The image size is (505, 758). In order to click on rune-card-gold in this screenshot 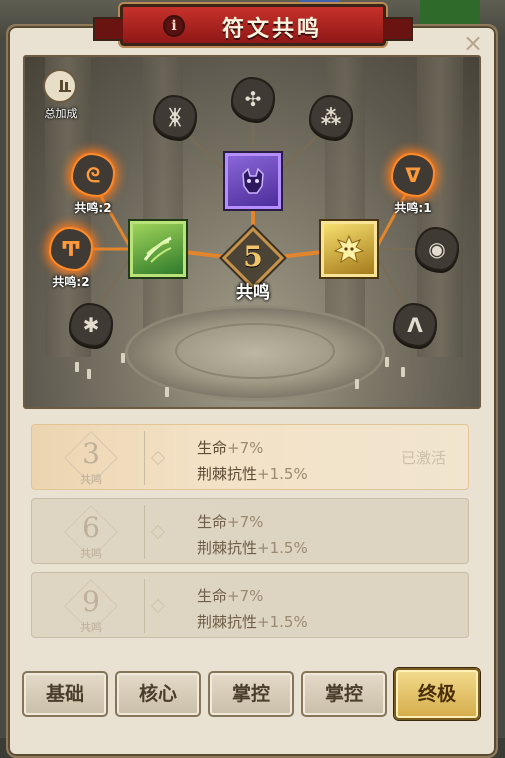, I will do `click(349, 249)`.